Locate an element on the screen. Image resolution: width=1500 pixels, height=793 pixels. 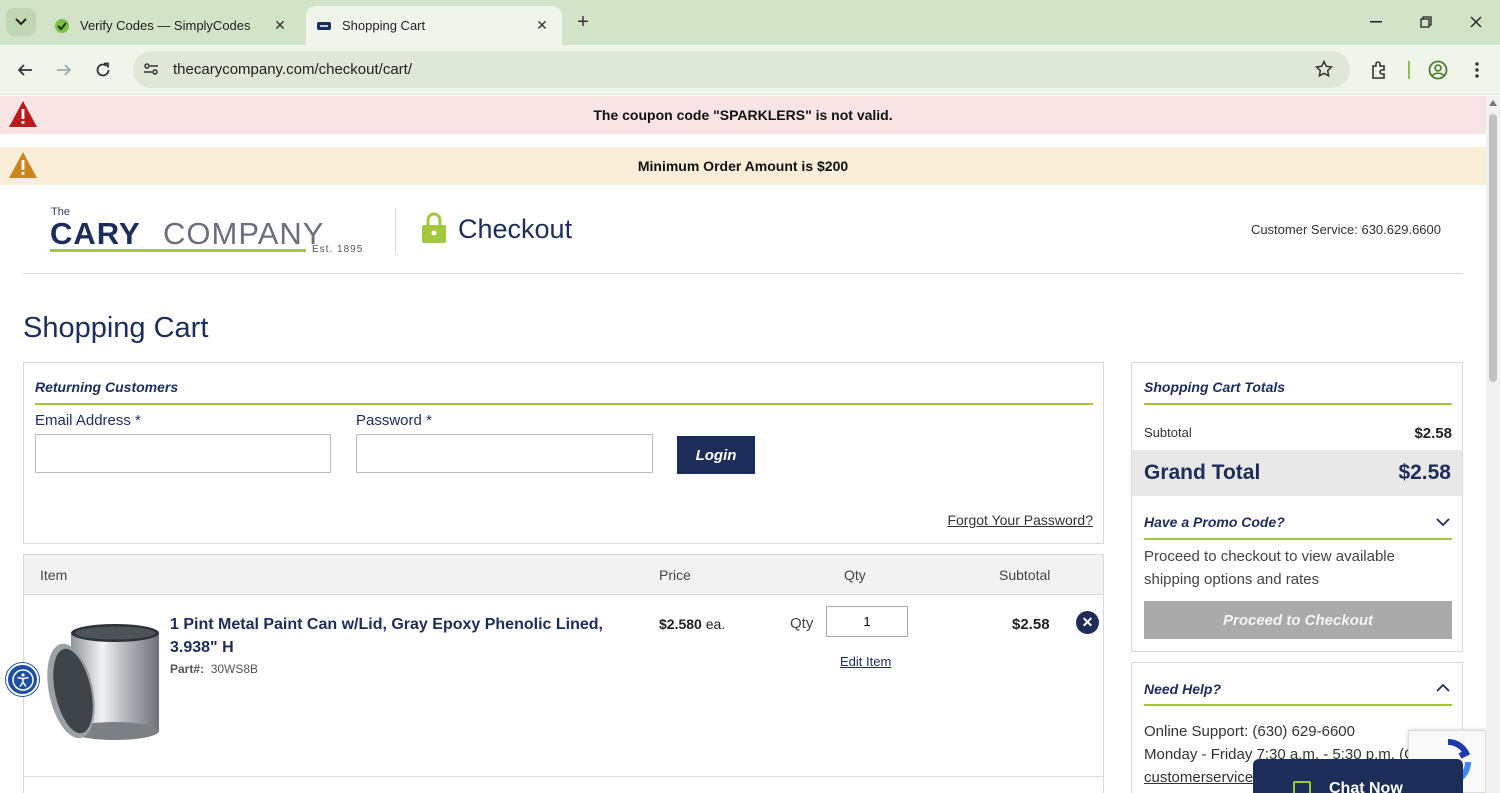
password-label: Password * is located at coordinates (394, 420).